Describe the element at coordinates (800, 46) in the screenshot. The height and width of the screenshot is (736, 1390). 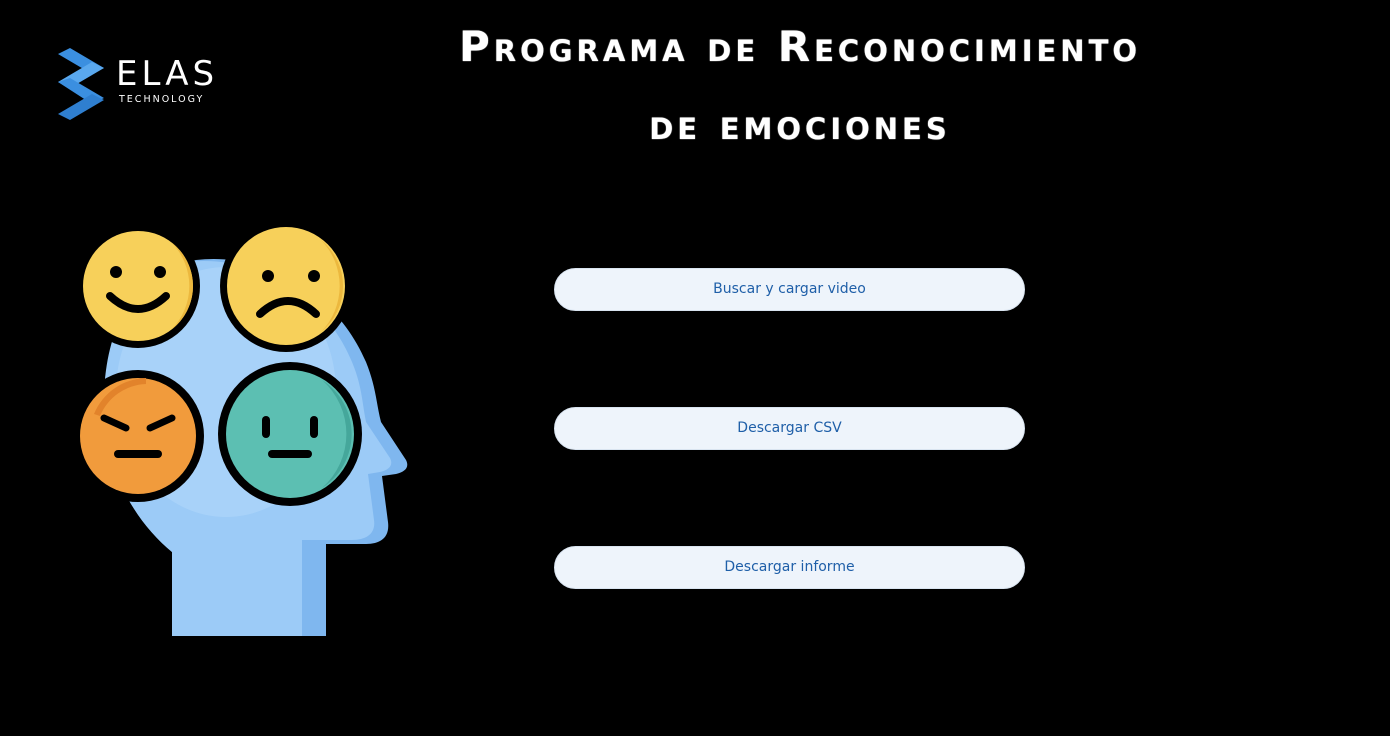
I see `page-title-line1: Programa de Reconocimiento` at that location.